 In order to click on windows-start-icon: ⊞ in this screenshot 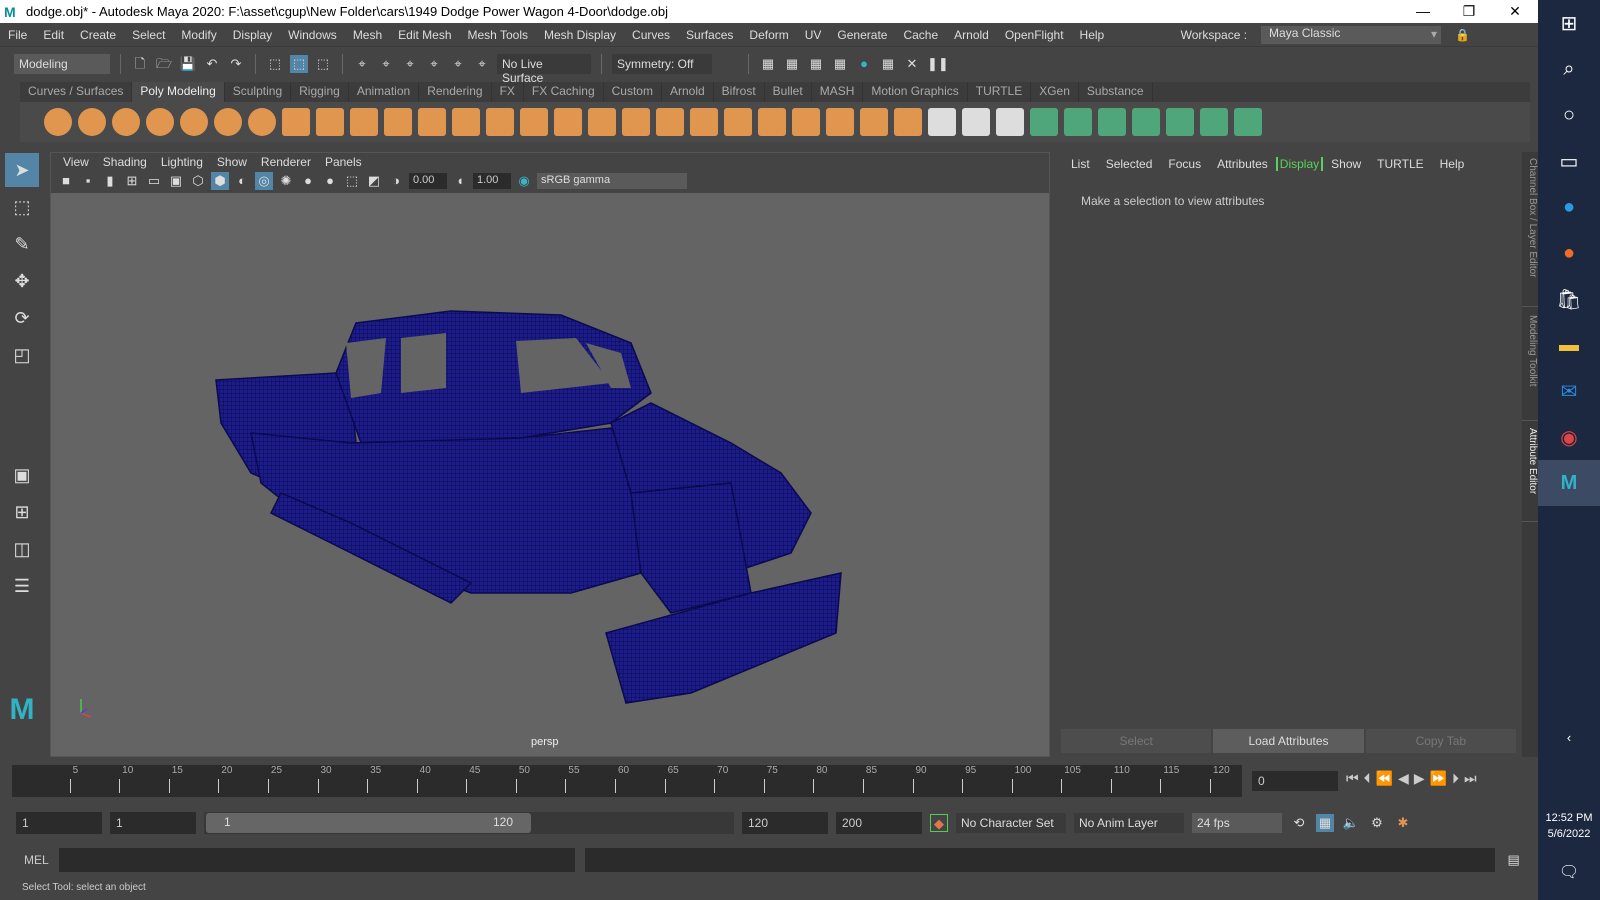, I will do `click(1569, 23)`.